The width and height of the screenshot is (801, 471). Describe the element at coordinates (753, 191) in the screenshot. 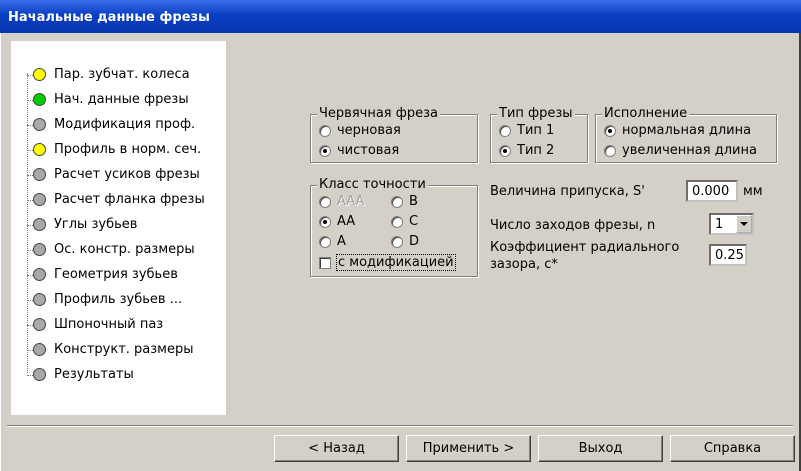

I see `allowance-unit: мм` at that location.